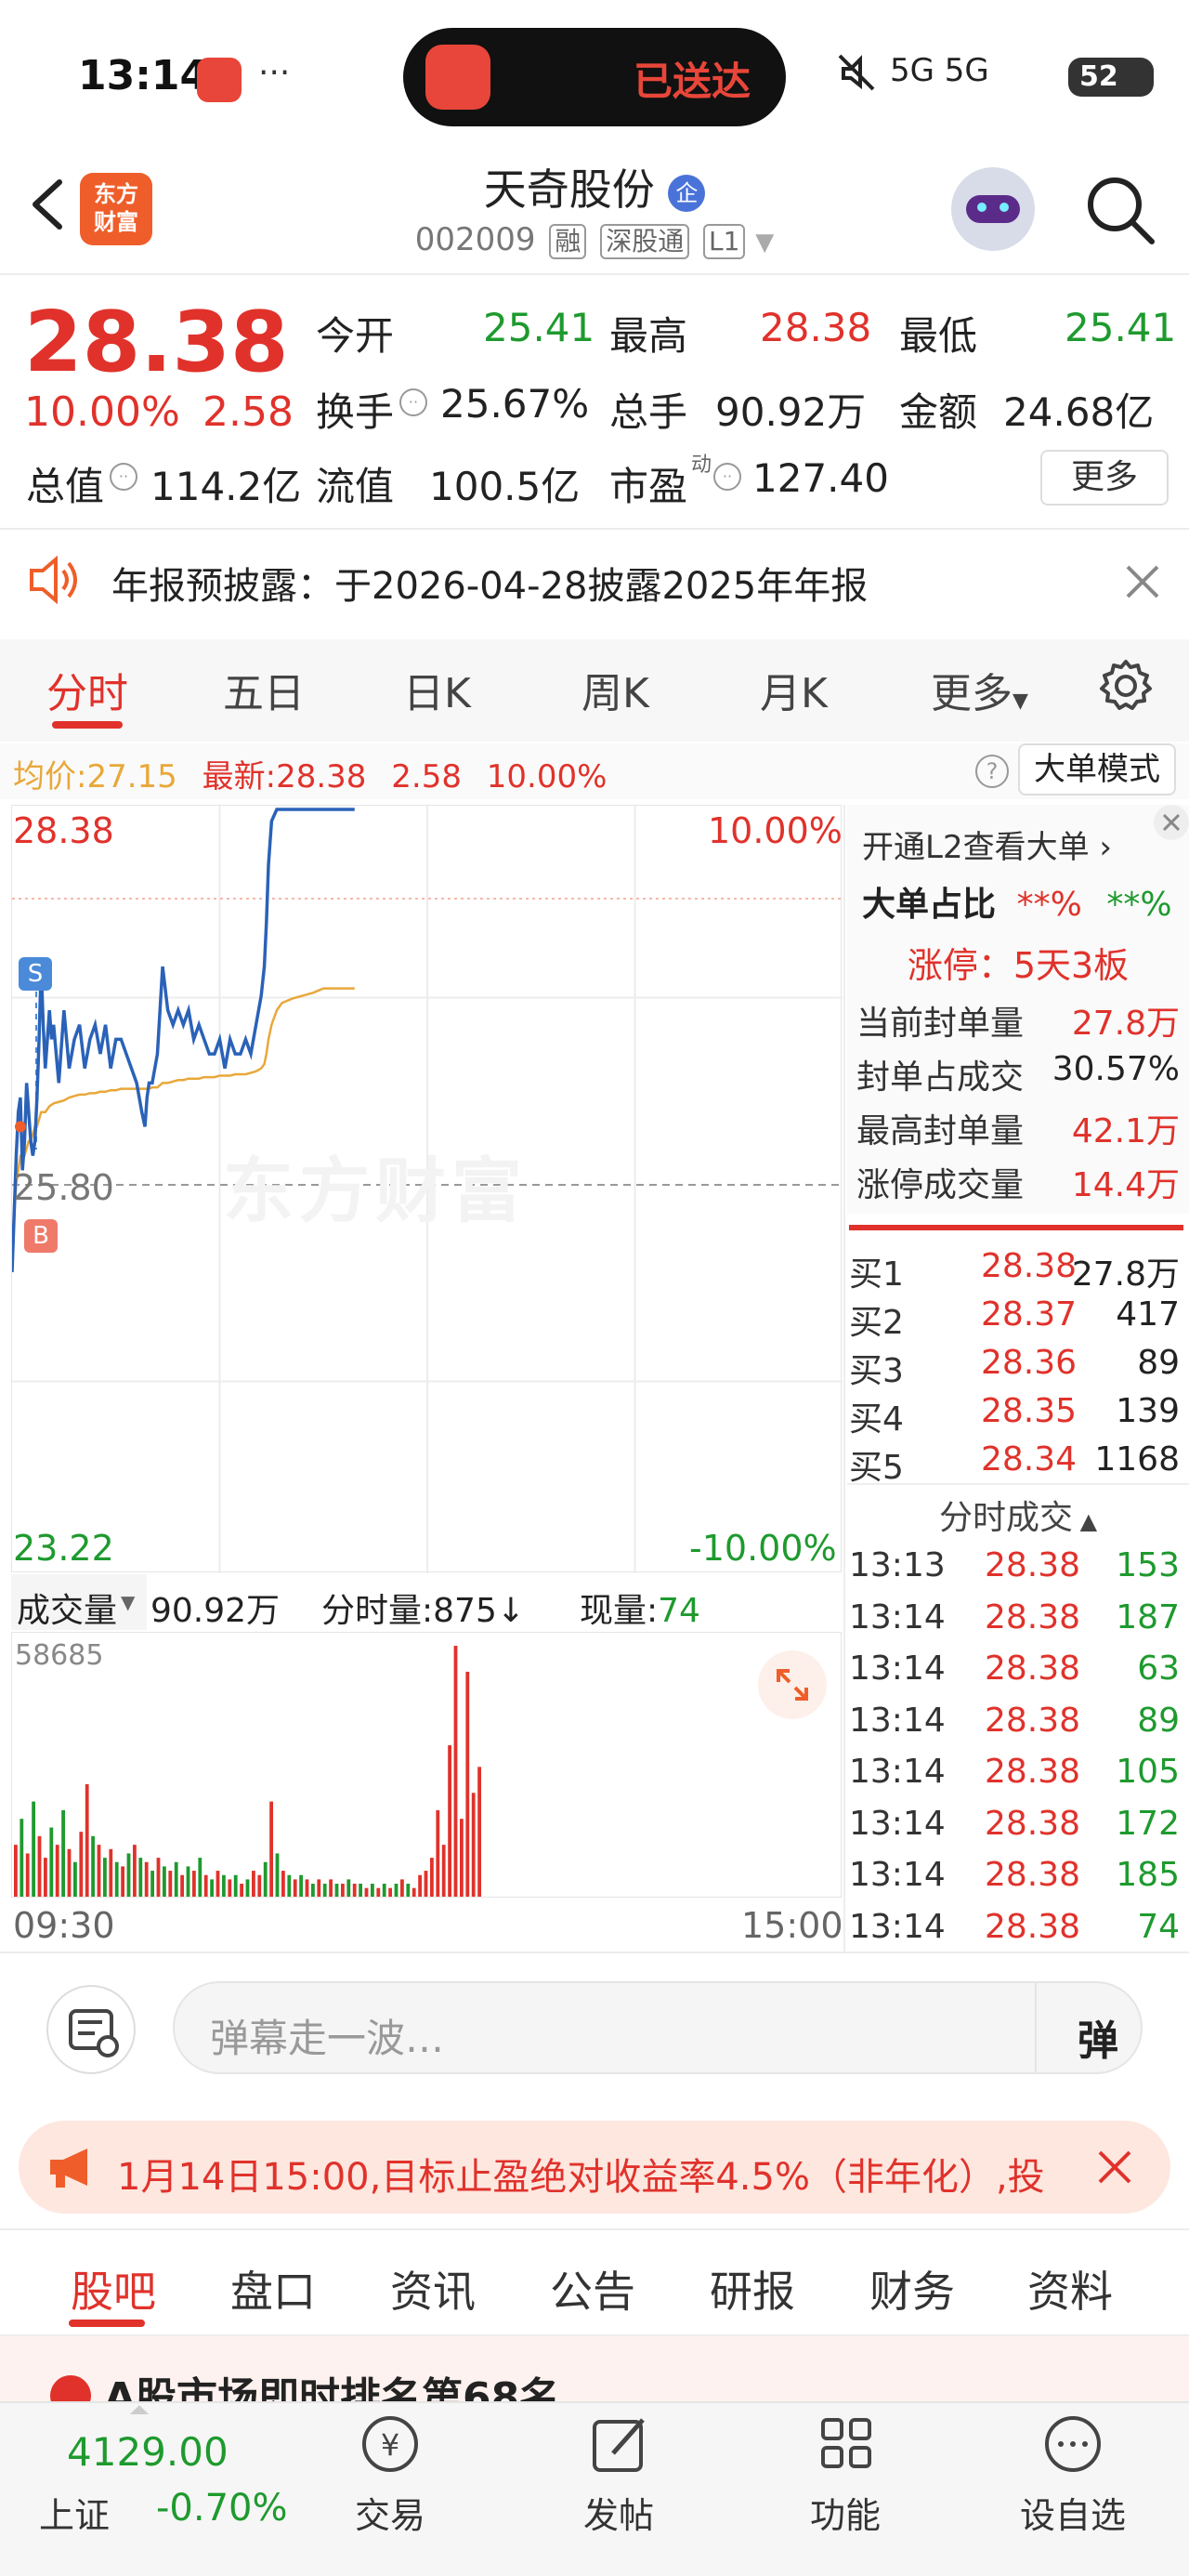 This screenshot has height=2576, width=1189. Describe the element at coordinates (1021, 701) in the screenshot. I see `caret-down-icon: ▼` at that location.